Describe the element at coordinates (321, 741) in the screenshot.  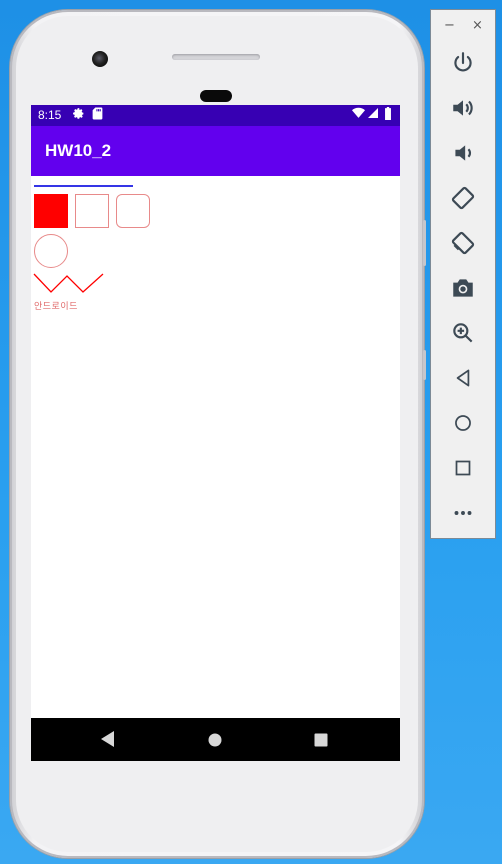
I see `recents-icon` at that location.